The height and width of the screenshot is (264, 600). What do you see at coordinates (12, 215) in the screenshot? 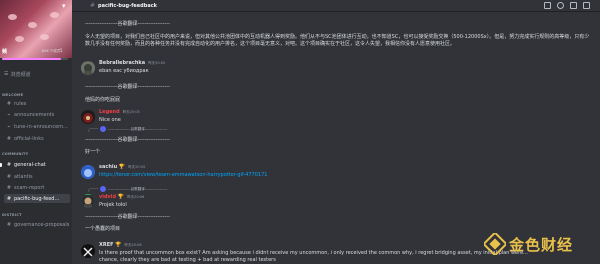
I see `category-district: DISTRICT` at bounding box center [12, 215].